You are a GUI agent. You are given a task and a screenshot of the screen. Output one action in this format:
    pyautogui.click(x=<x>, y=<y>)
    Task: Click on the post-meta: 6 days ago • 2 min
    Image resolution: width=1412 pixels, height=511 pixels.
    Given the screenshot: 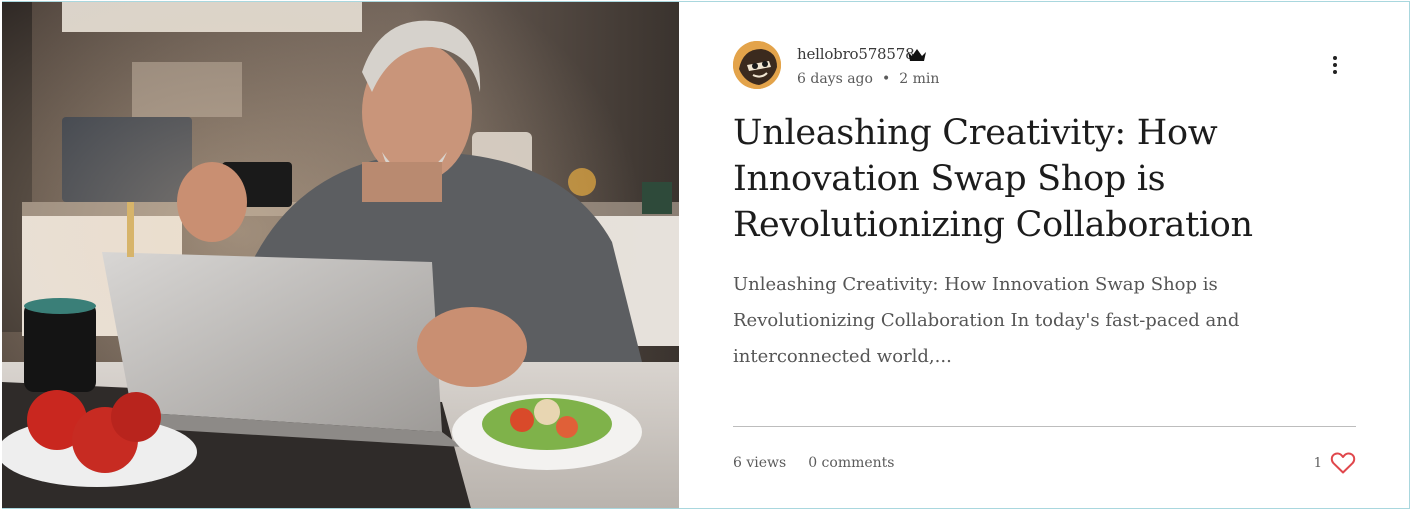 What is the action you would take?
    pyautogui.click(x=868, y=79)
    